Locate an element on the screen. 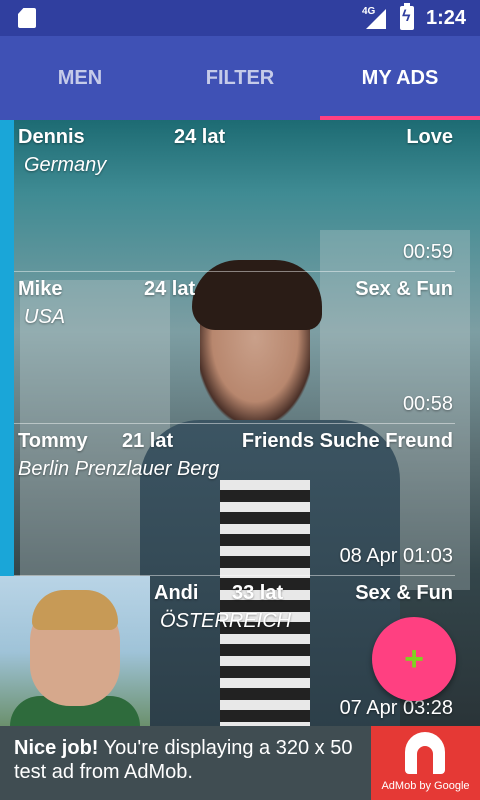 The height and width of the screenshot is (800, 480). avatar-hair is located at coordinates (75, 610).